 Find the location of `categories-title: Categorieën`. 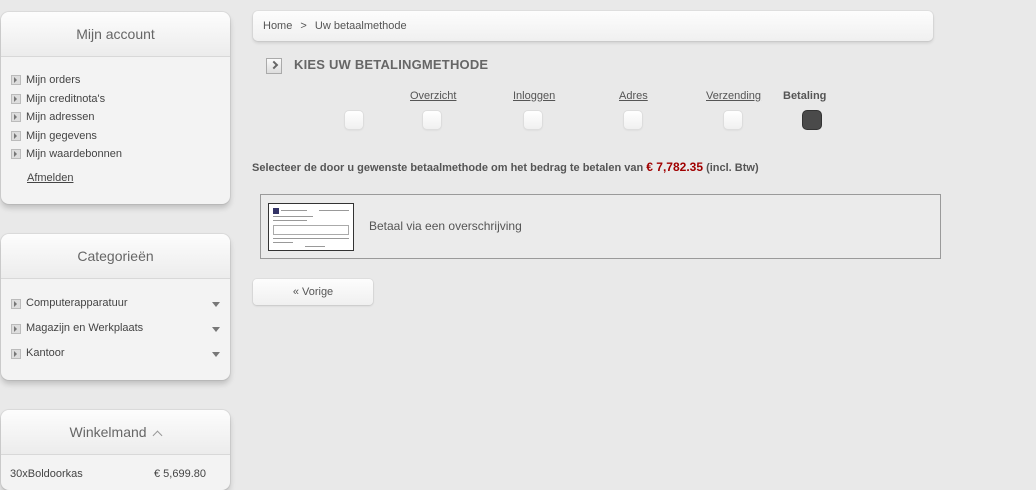

categories-title: Categorieën is located at coordinates (115, 256).